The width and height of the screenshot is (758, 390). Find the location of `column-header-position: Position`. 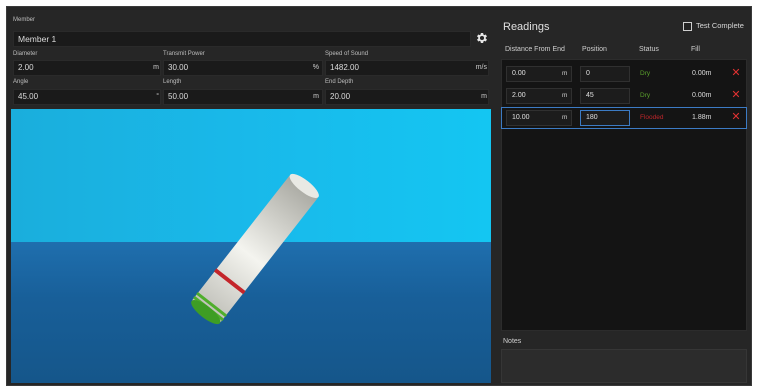

column-header-position: Position is located at coordinates (594, 49).